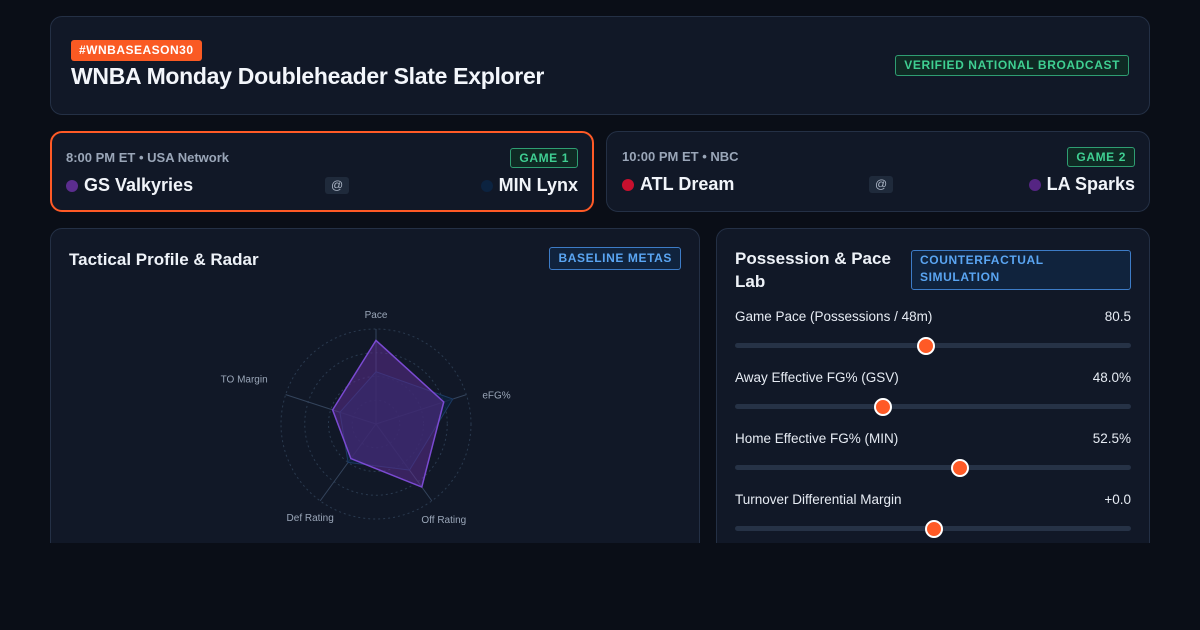 The height and width of the screenshot is (630, 1200). I want to click on slider-label: Turnover Differential Margin, so click(818, 499).